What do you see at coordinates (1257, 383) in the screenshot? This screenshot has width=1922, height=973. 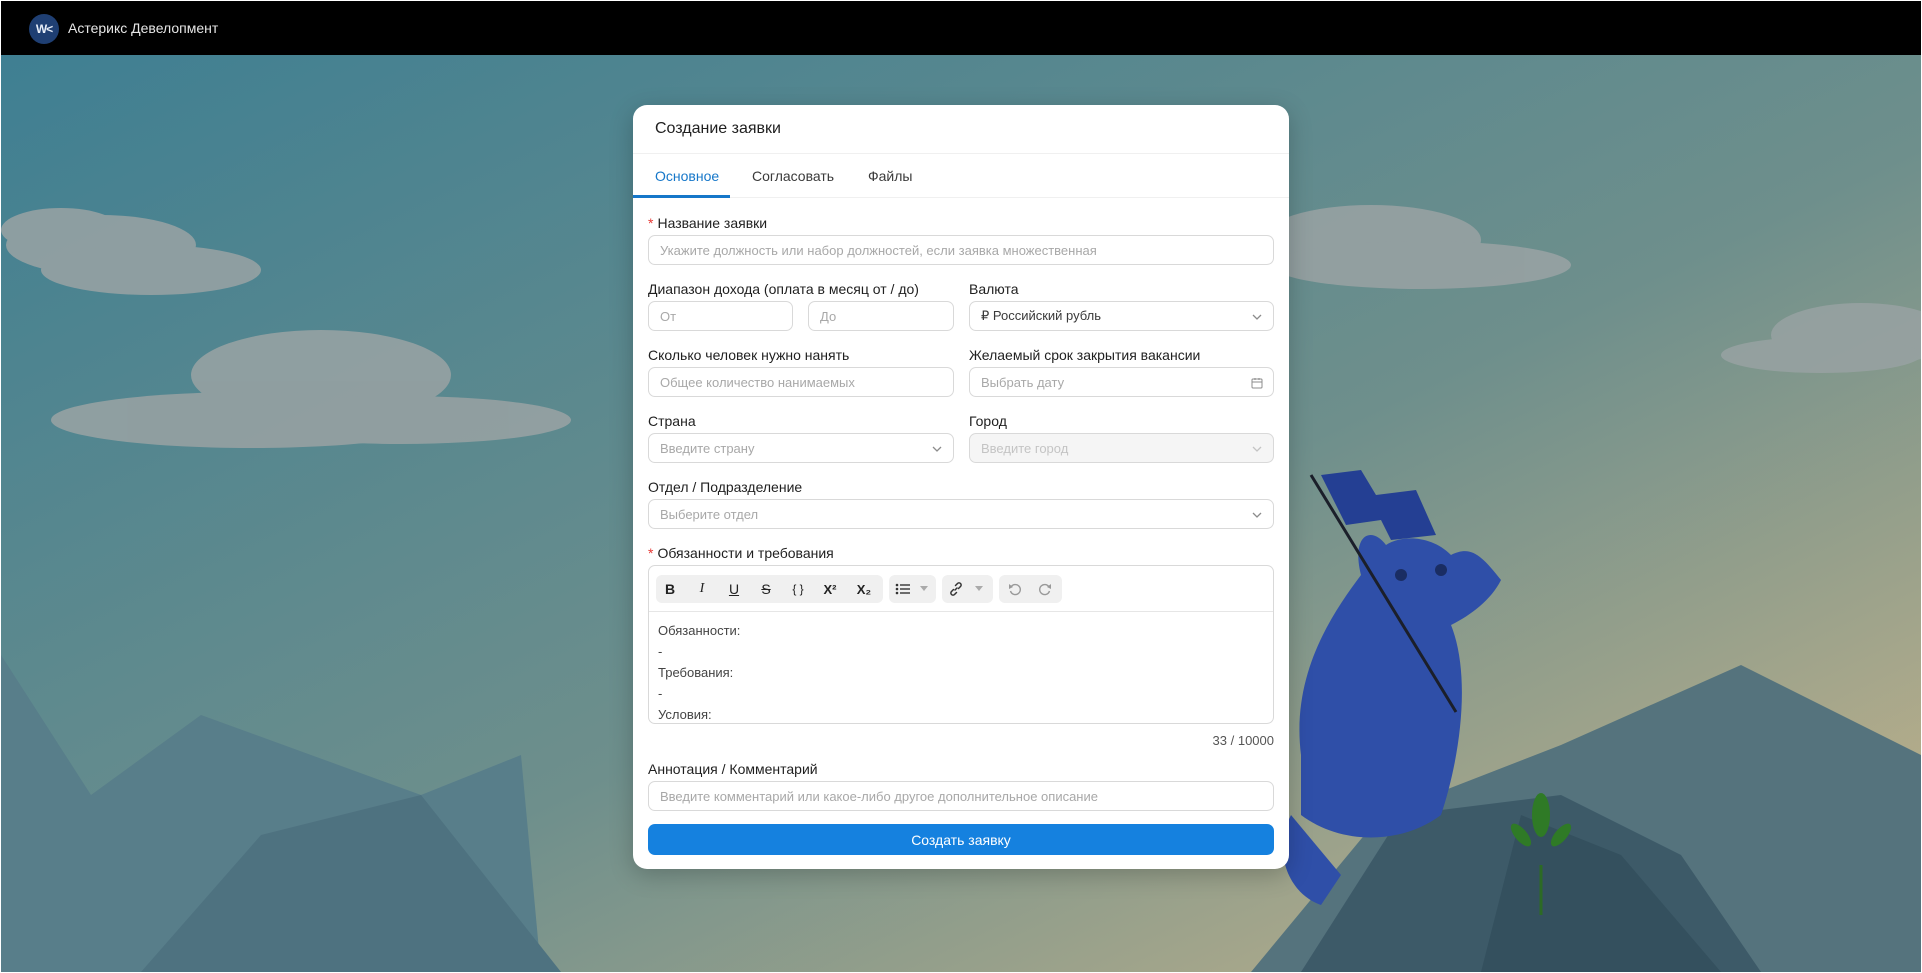 I see `calendar-icon` at bounding box center [1257, 383].